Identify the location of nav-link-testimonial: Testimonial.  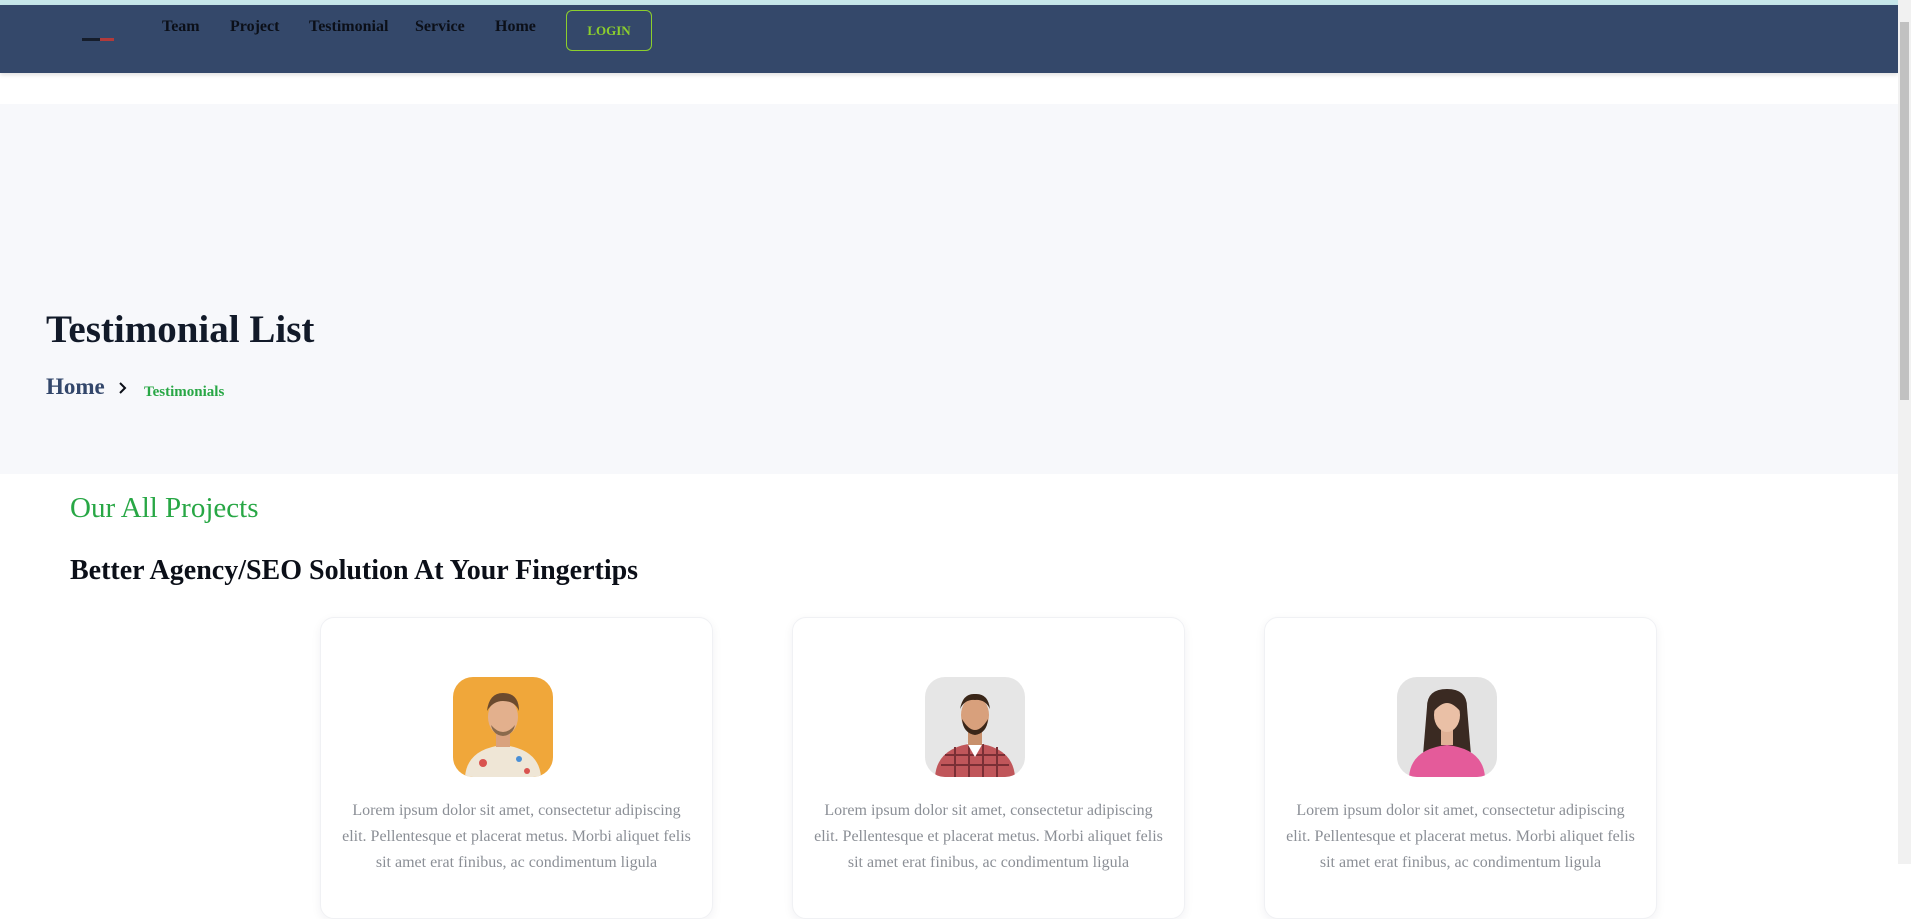
(348, 27).